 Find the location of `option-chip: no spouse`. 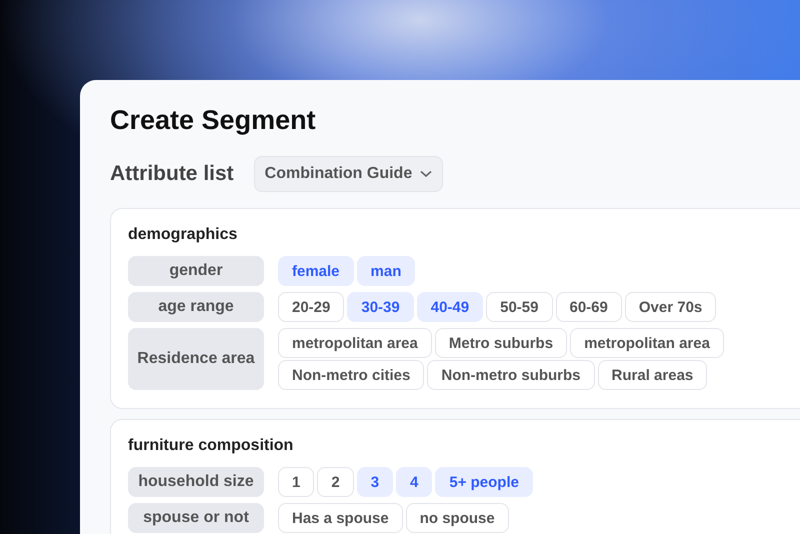

option-chip: no spouse is located at coordinates (457, 518).